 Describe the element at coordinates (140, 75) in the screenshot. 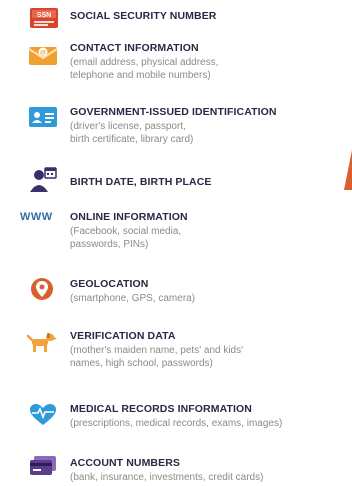

I see `item-desc-line: telephone and mobile numbers)` at that location.